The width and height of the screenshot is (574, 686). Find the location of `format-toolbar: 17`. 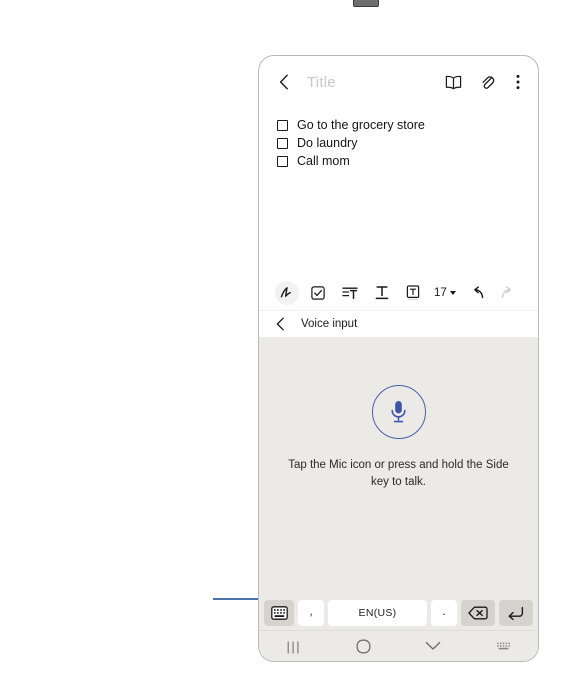

format-toolbar: 17 is located at coordinates (398, 292).